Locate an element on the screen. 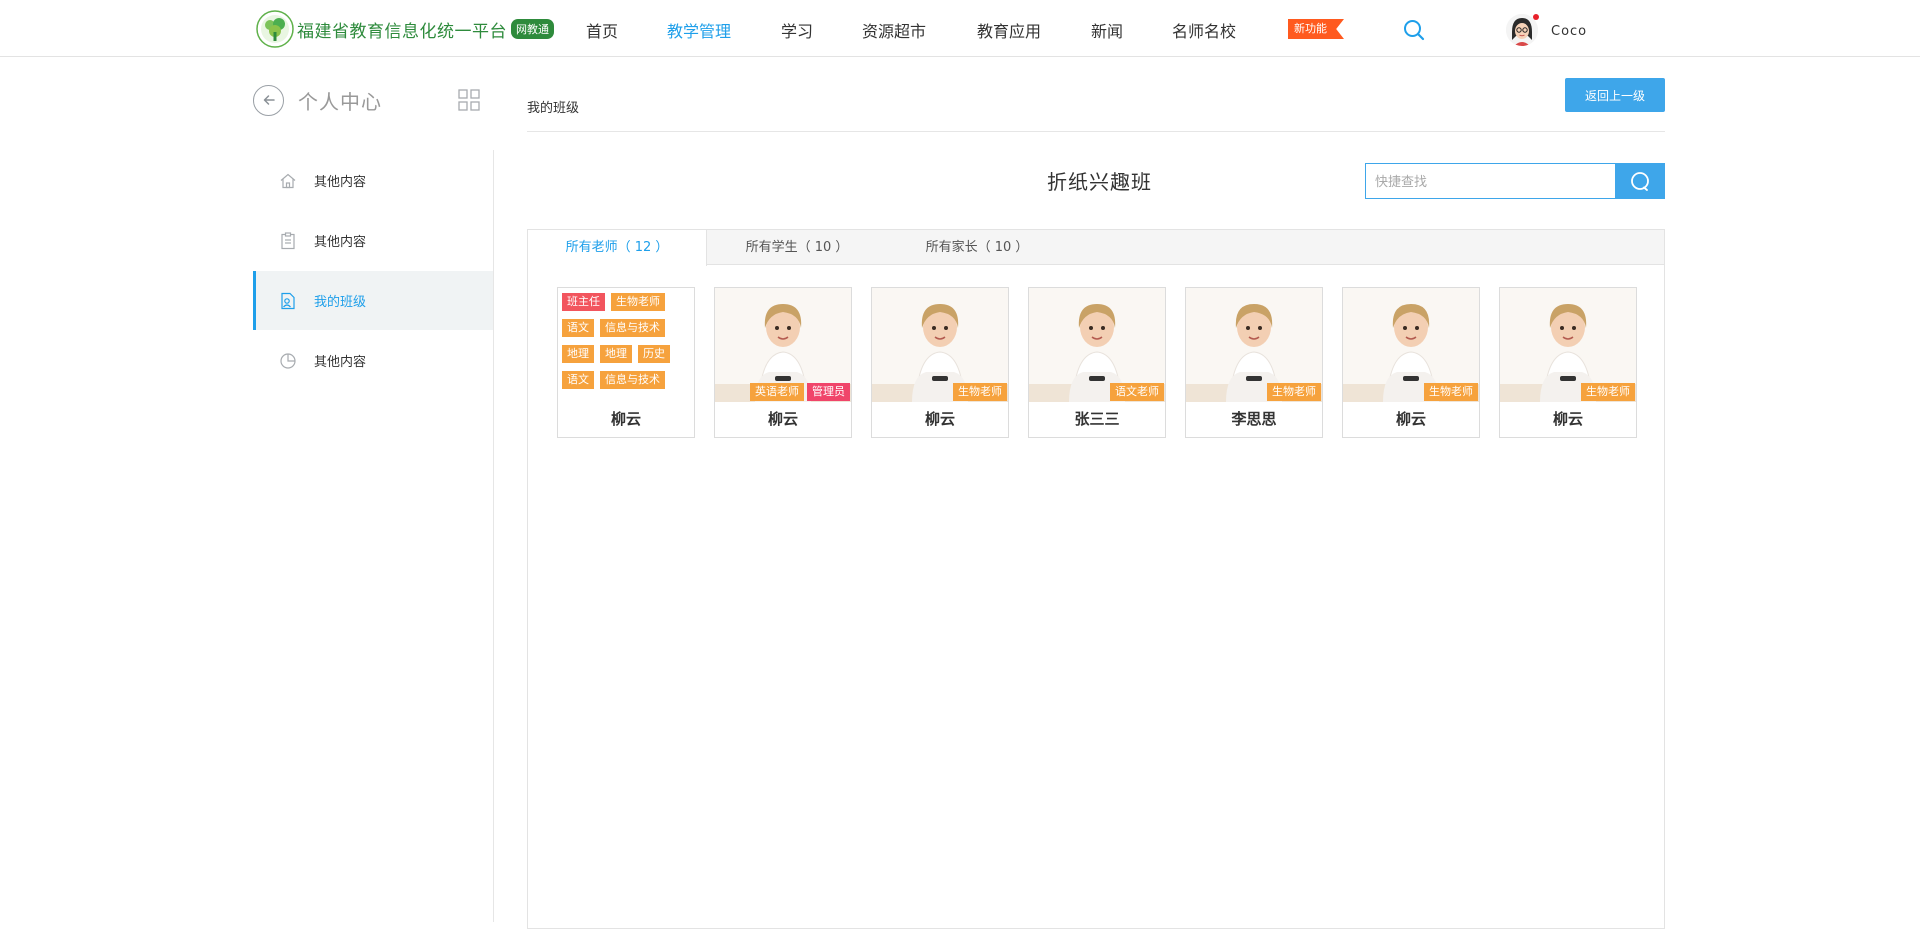 The height and width of the screenshot is (929, 1920). platform-name: 福建省教育信息化统一平台 is located at coordinates (402, 31).